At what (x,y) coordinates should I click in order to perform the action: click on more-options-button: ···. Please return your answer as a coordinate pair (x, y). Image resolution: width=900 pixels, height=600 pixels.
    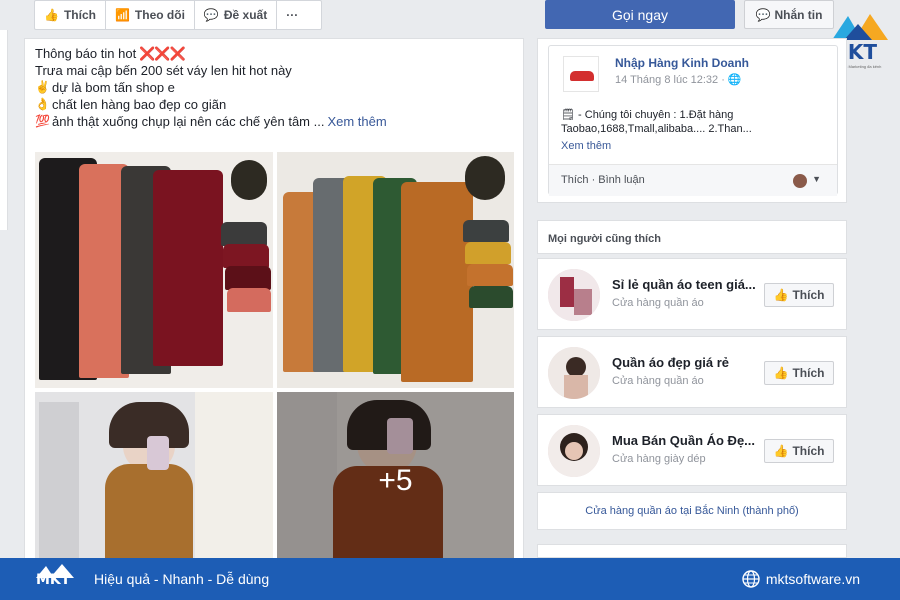
    Looking at the image, I should click on (292, 15).